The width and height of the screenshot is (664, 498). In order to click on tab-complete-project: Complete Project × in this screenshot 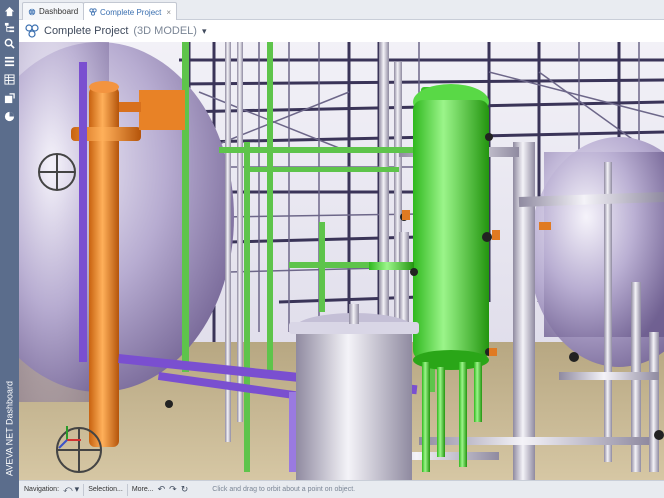, I will do `click(130, 11)`.